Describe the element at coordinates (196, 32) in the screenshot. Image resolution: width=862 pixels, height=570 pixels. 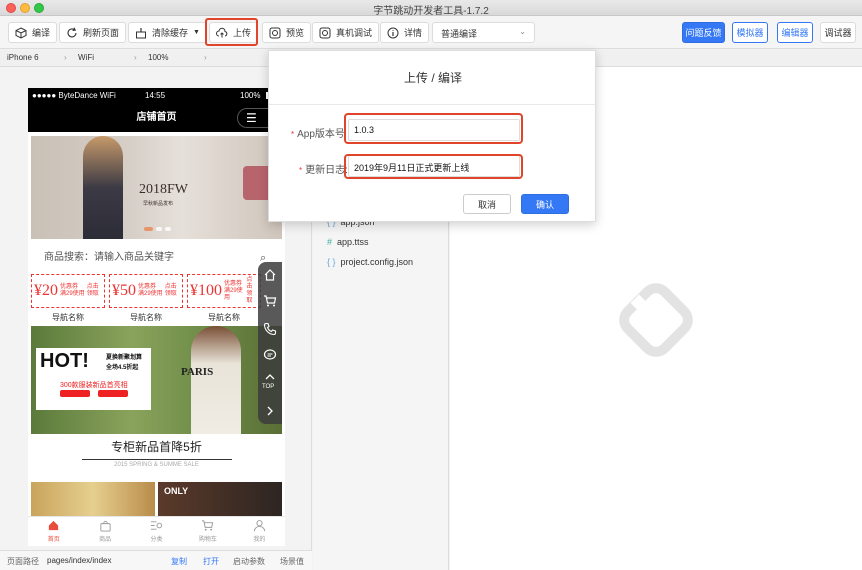
I see `caret-down-icon: ▼` at that location.